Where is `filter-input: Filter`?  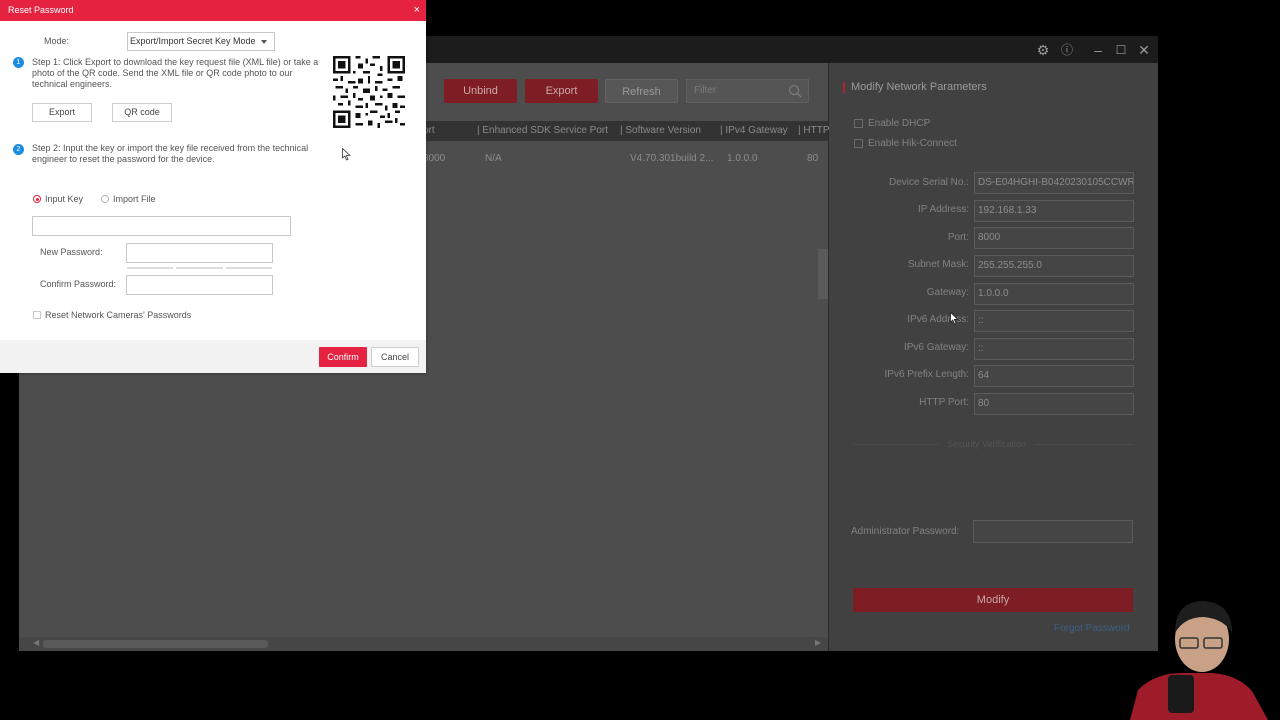 filter-input: Filter is located at coordinates (747, 91).